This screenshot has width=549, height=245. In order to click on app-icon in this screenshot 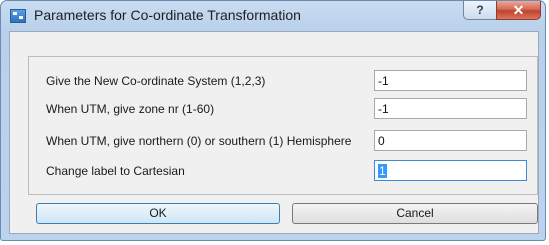, I will do `click(18, 16)`.